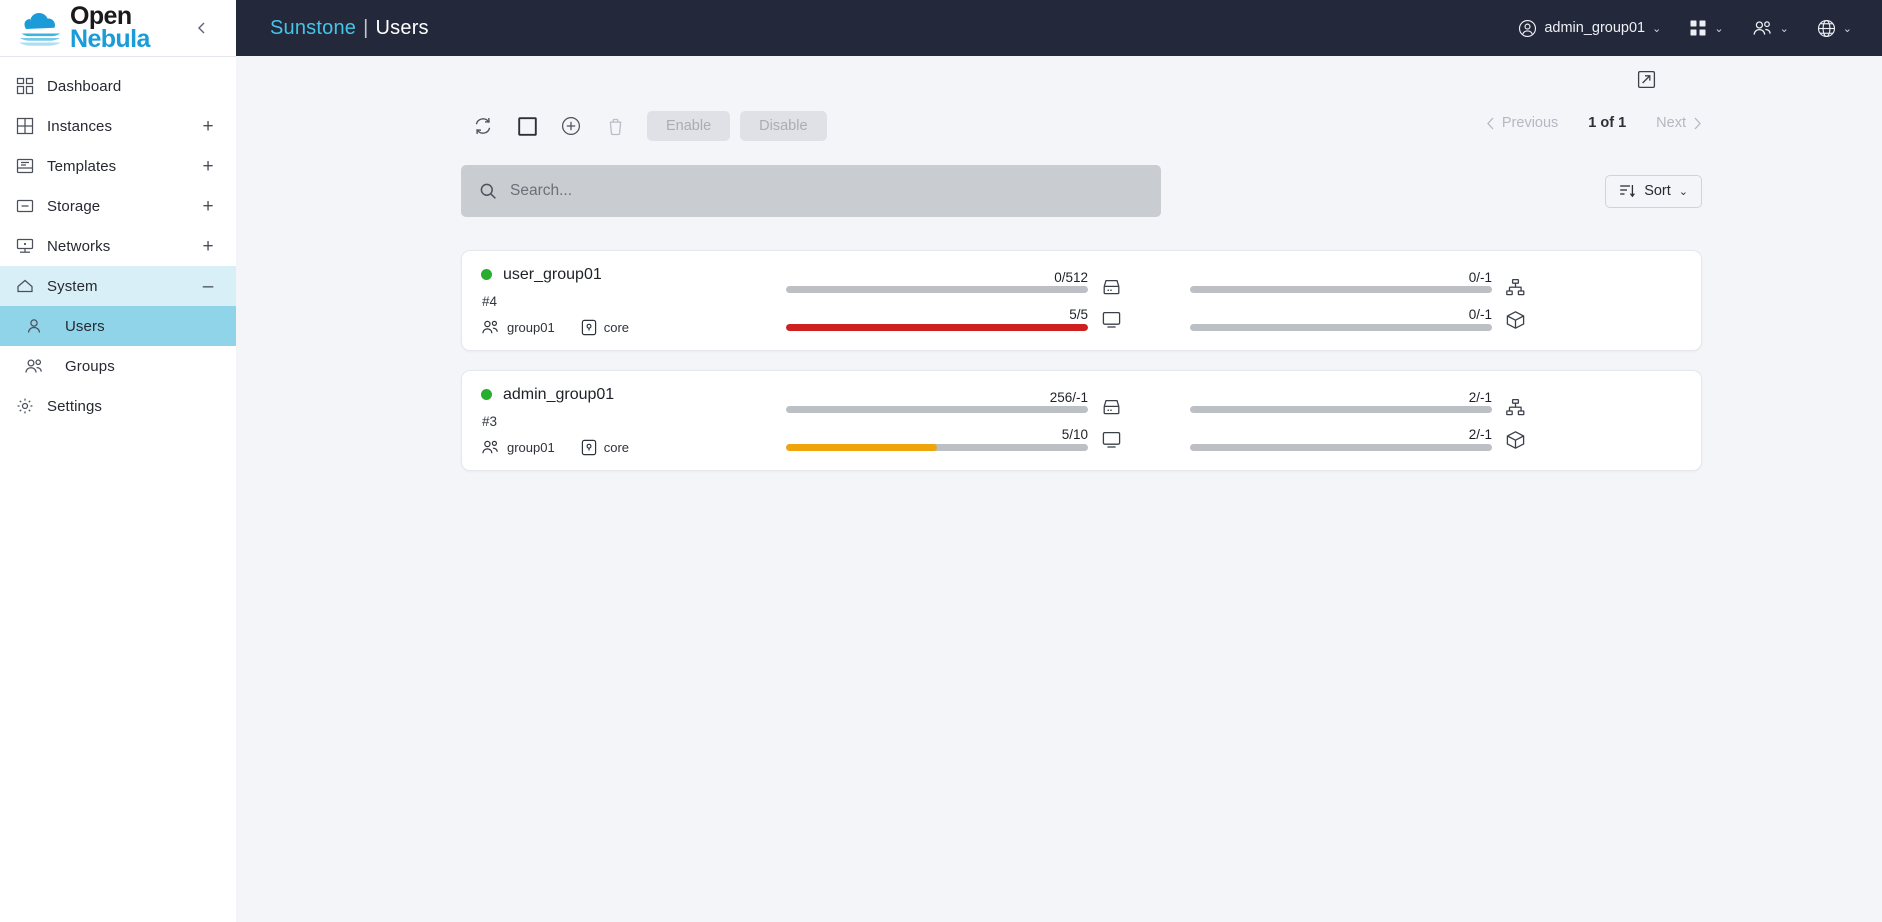 This screenshot has width=1882, height=922. I want to click on dashboard-icon, so click(25, 86).